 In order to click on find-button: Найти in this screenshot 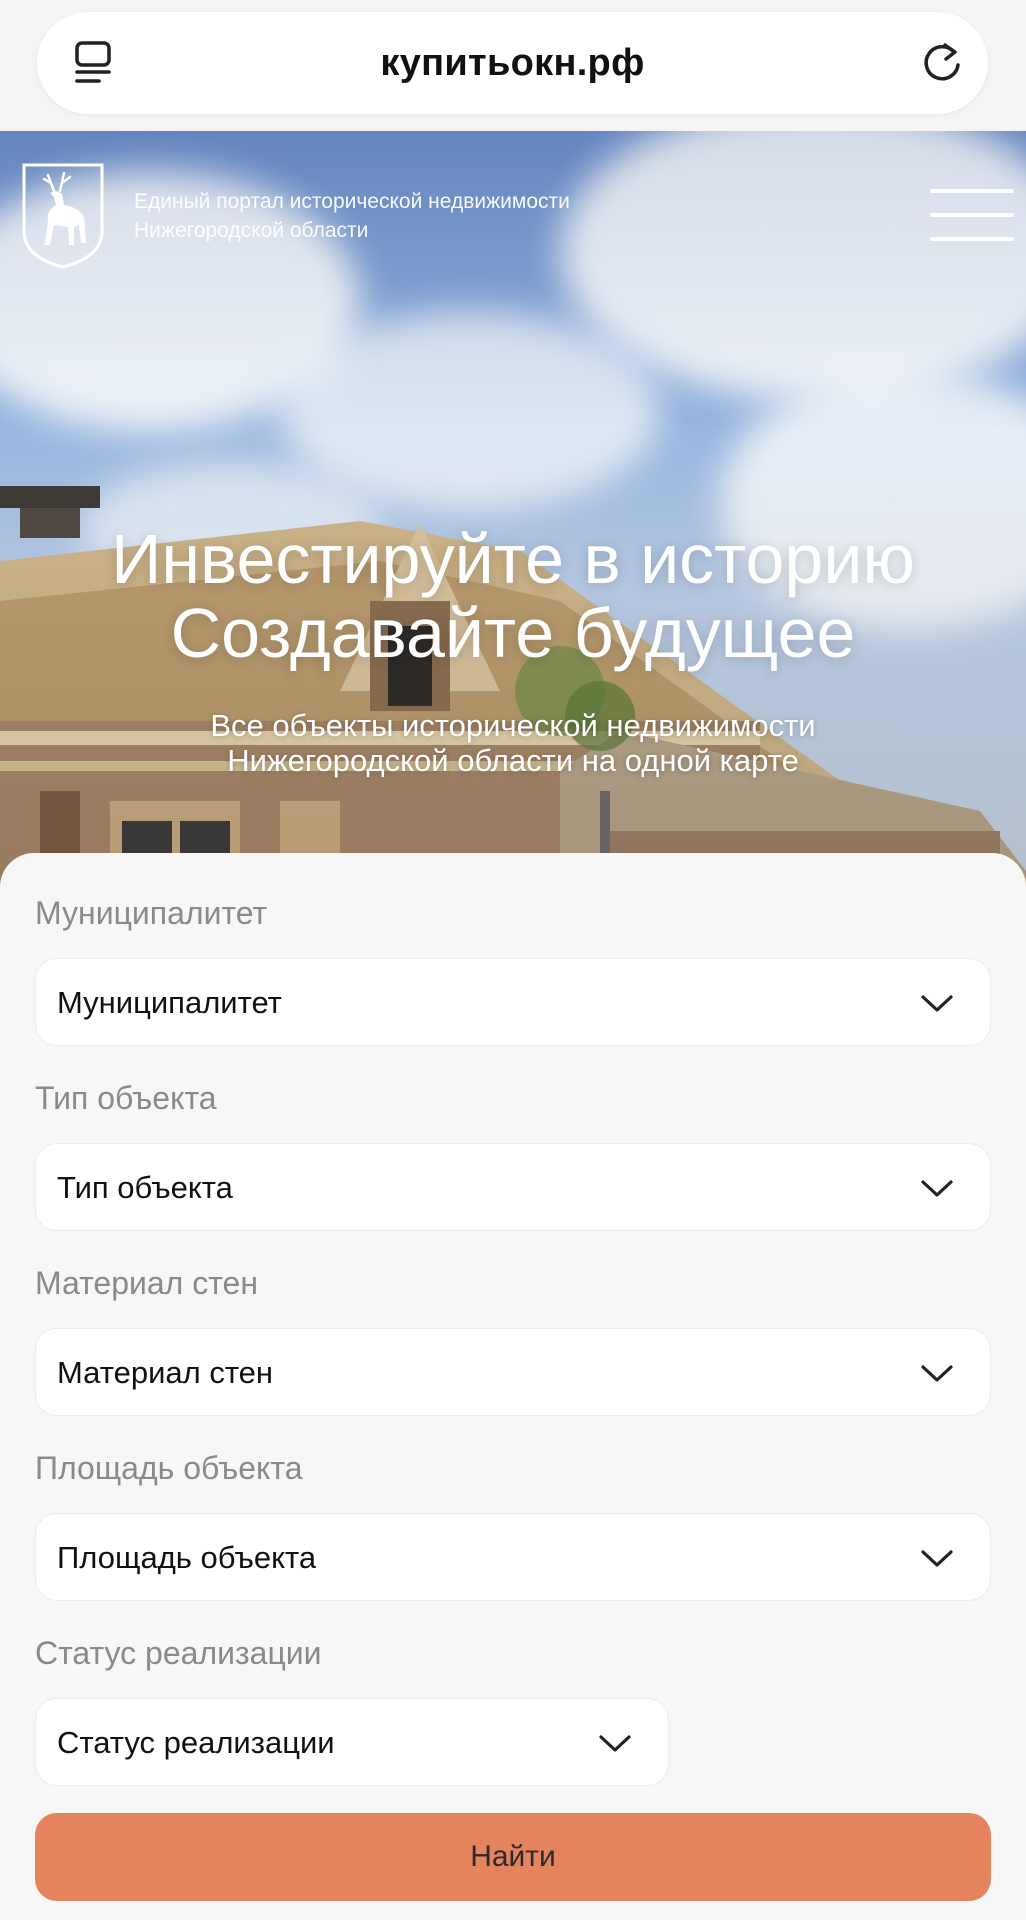, I will do `click(513, 1857)`.